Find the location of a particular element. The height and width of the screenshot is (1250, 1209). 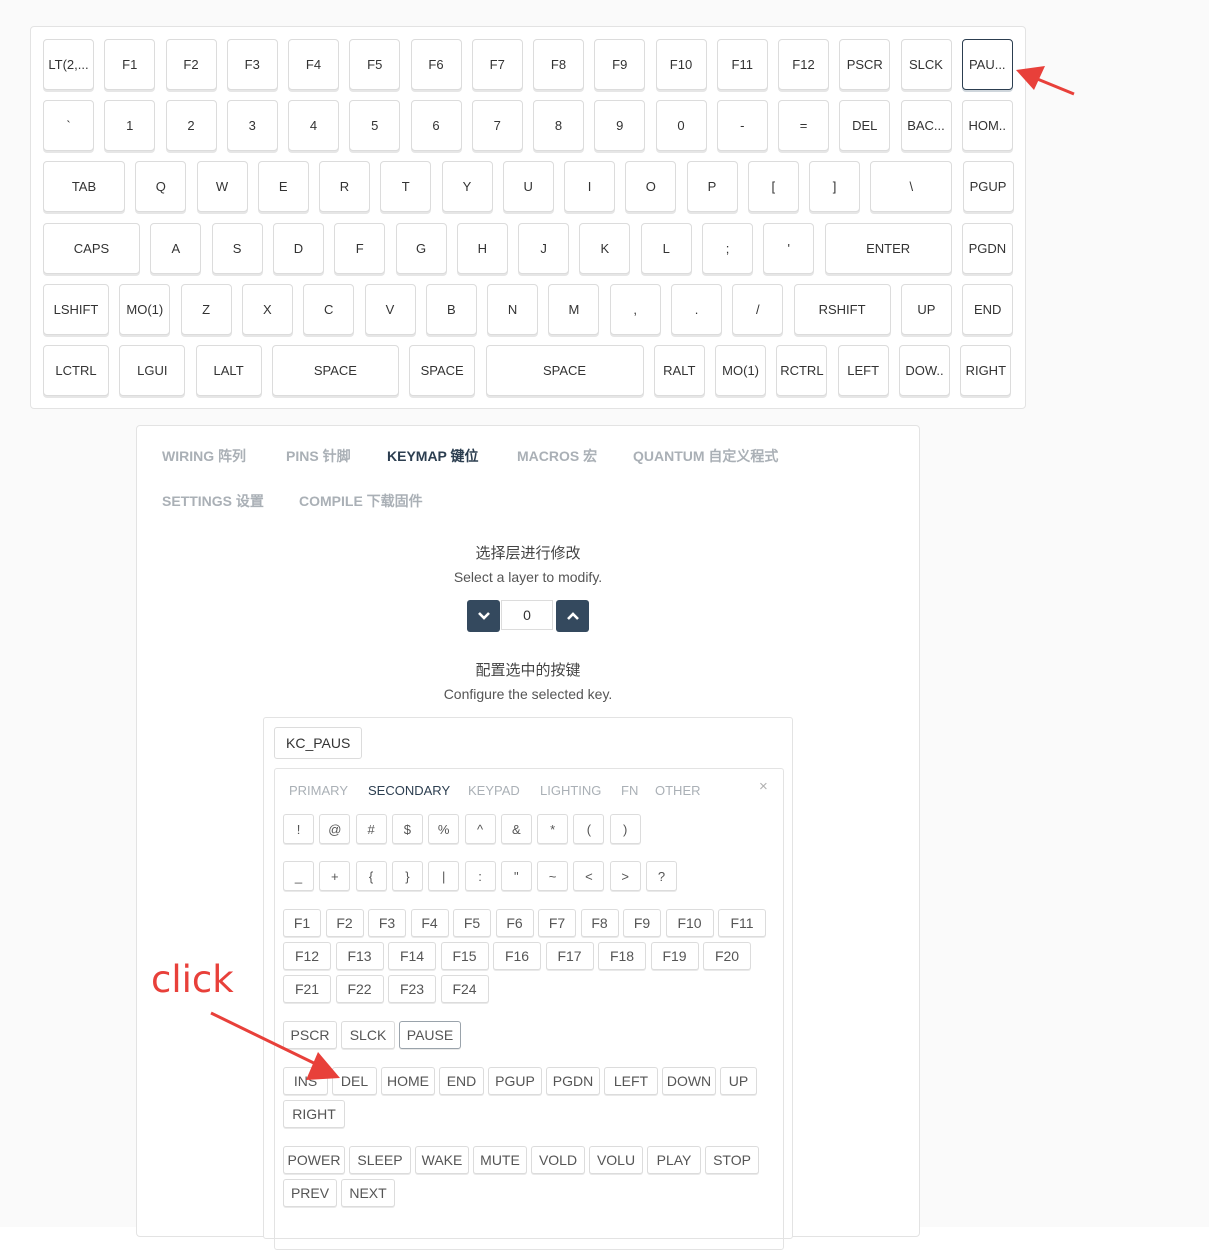

arrow-to-pause-key-icon is located at coordinates (1045, 81).